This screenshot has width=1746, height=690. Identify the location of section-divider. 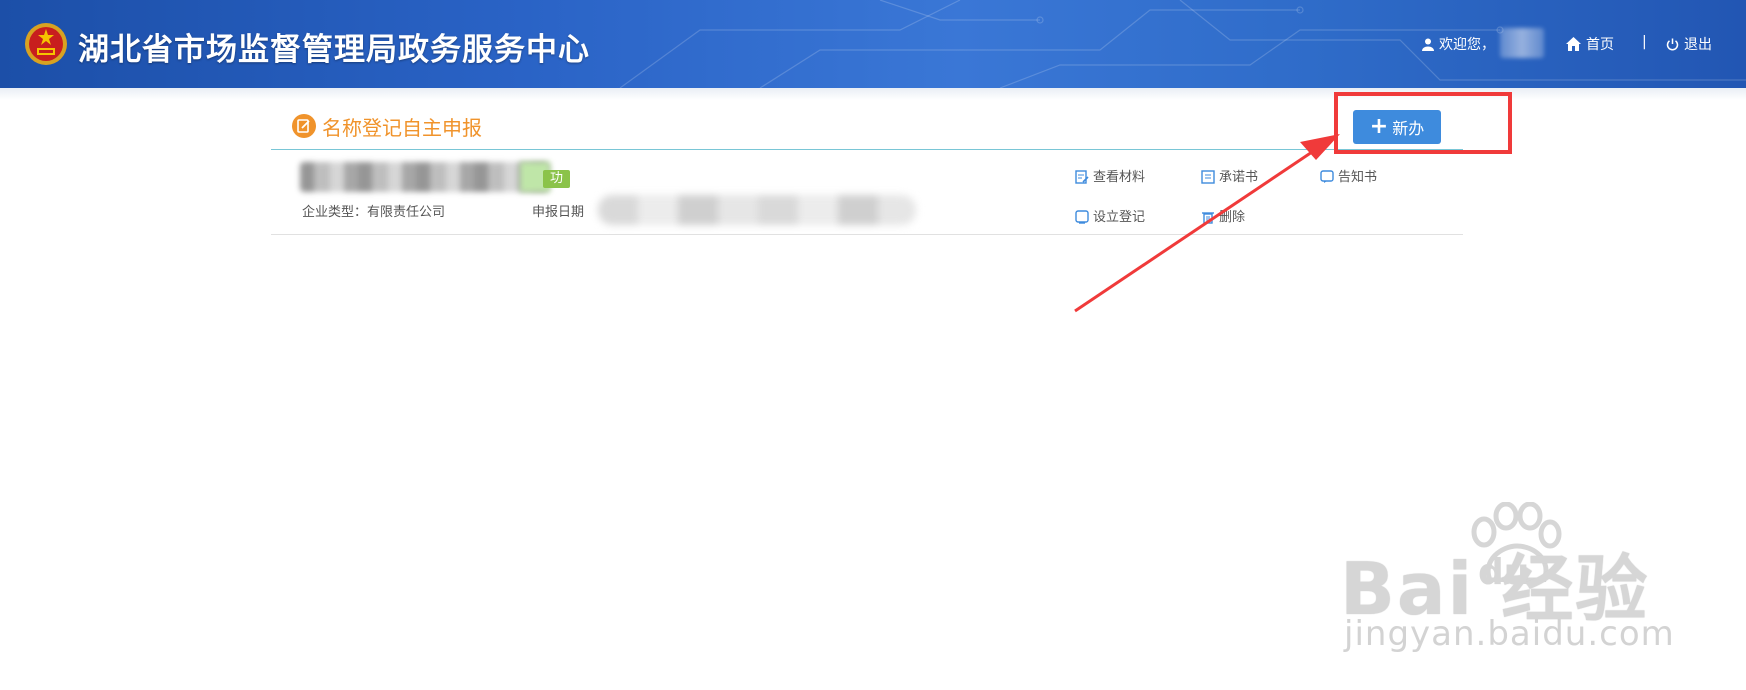
(867, 149).